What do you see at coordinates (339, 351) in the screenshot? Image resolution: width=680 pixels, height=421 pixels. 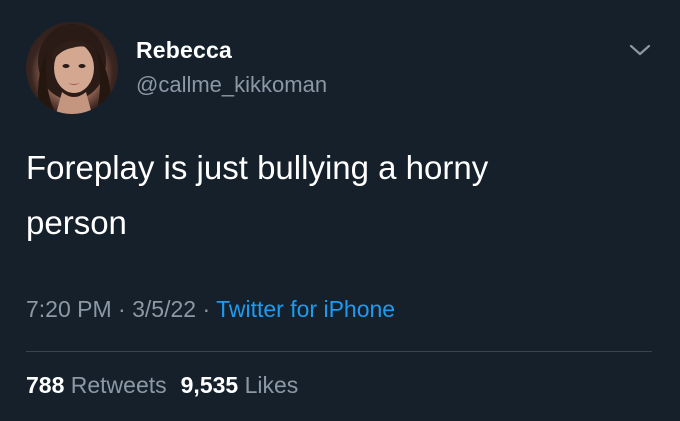 I see `divider` at bounding box center [339, 351].